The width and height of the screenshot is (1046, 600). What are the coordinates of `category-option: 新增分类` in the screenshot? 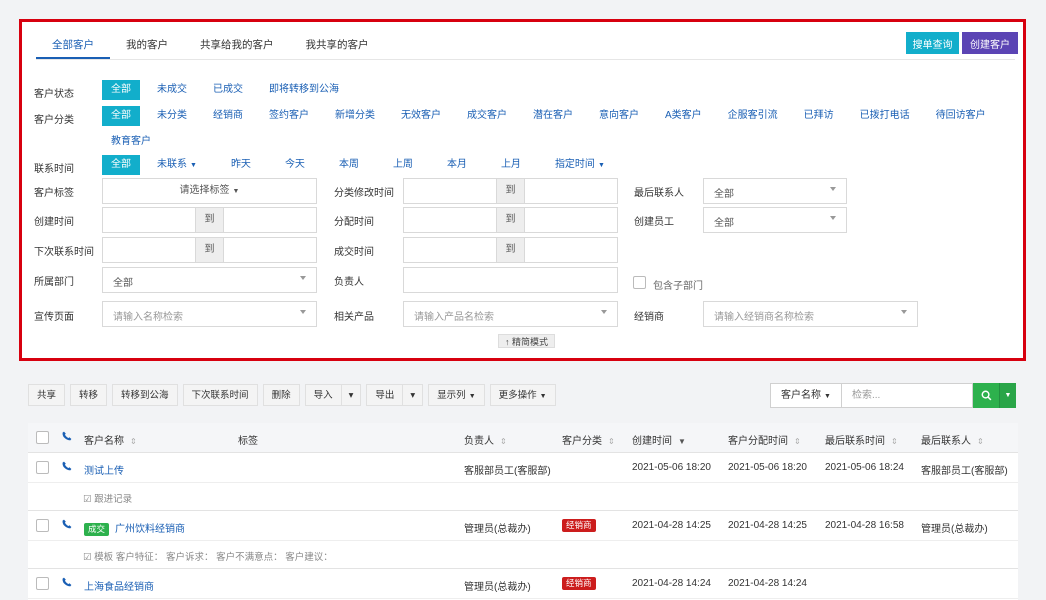 It's located at (355, 116).